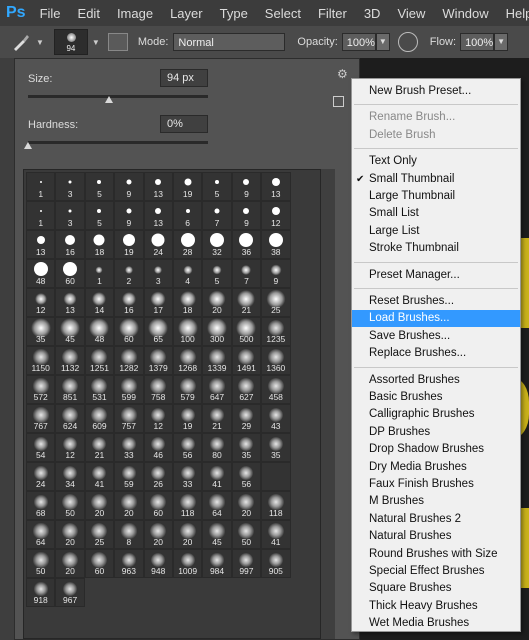 Image resolution: width=529 pixels, height=640 pixels. I want to click on panel-gear-icon: ⚙, so click(342, 74).